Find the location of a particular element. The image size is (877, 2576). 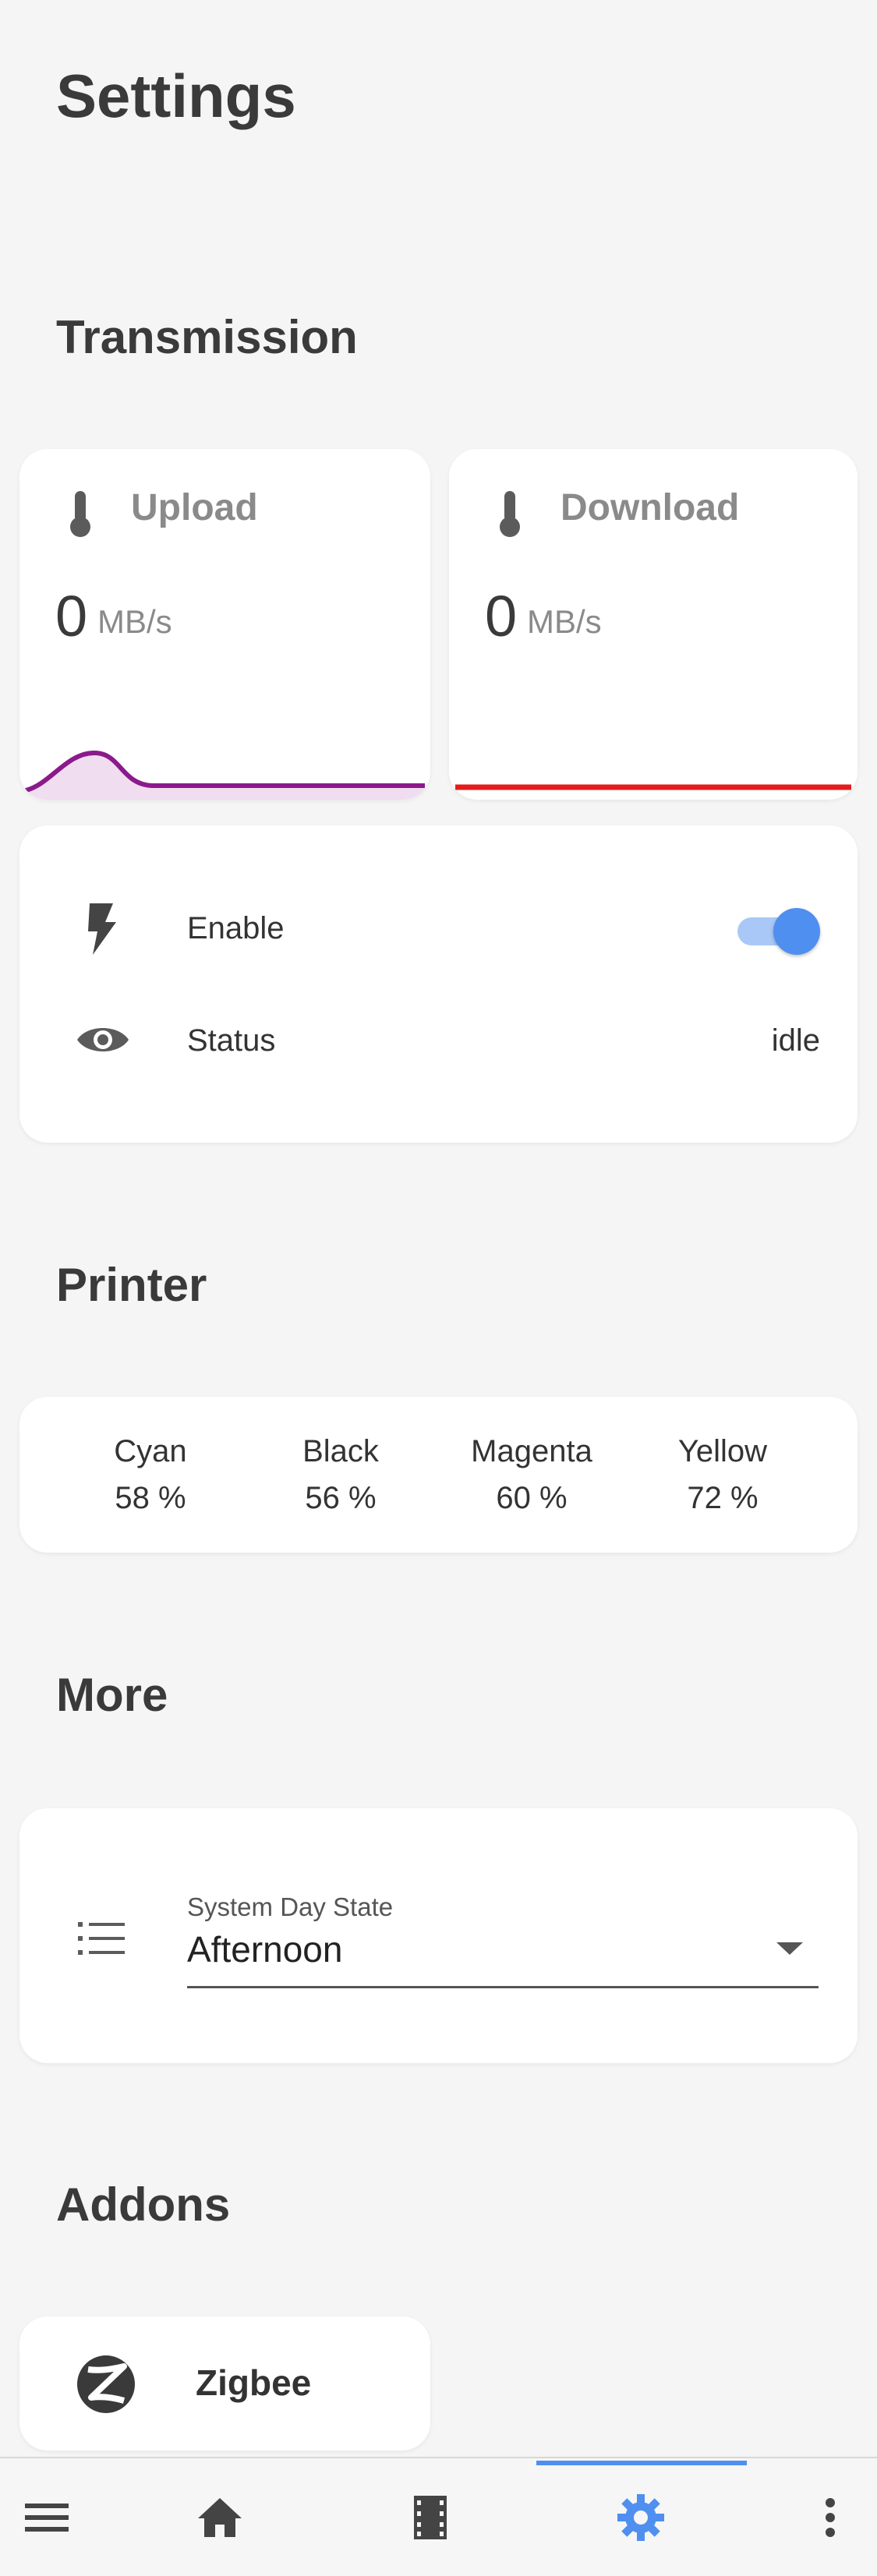

select-value: Afternoon is located at coordinates (265, 1949).